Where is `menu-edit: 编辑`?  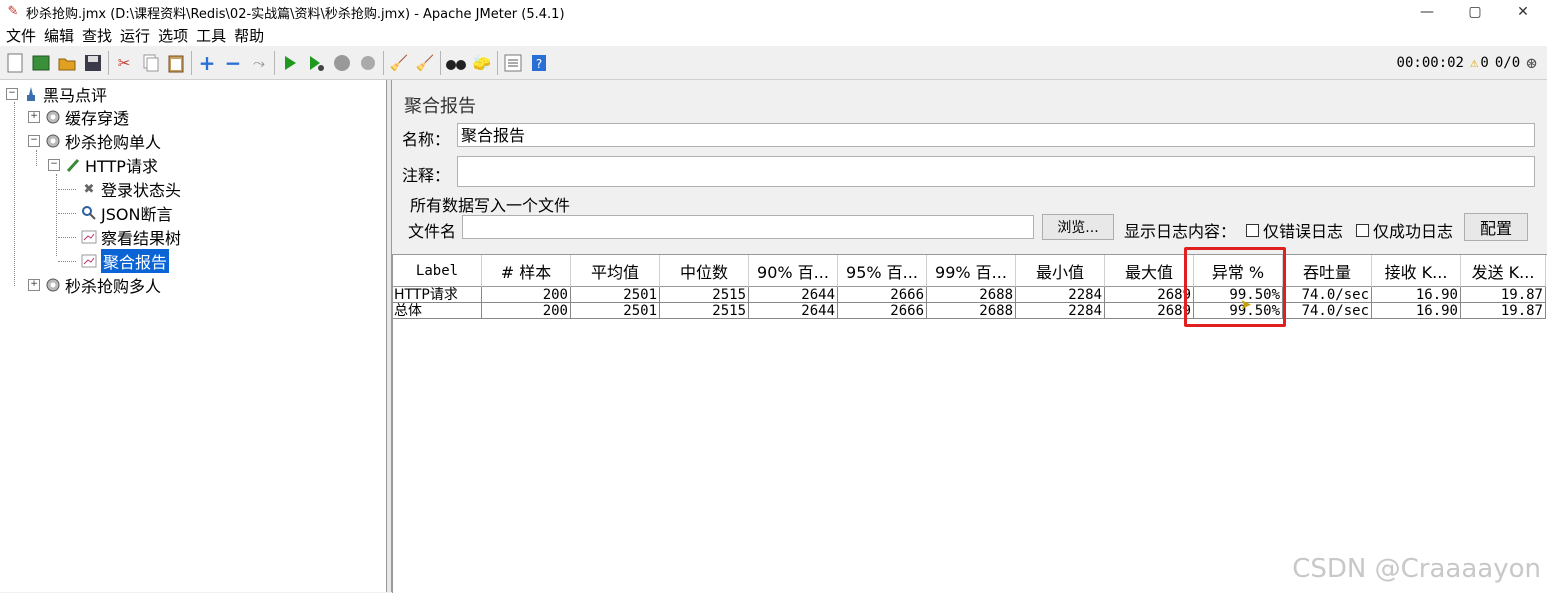 menu-edit: 编辑 is located at coordinates (59, 35).